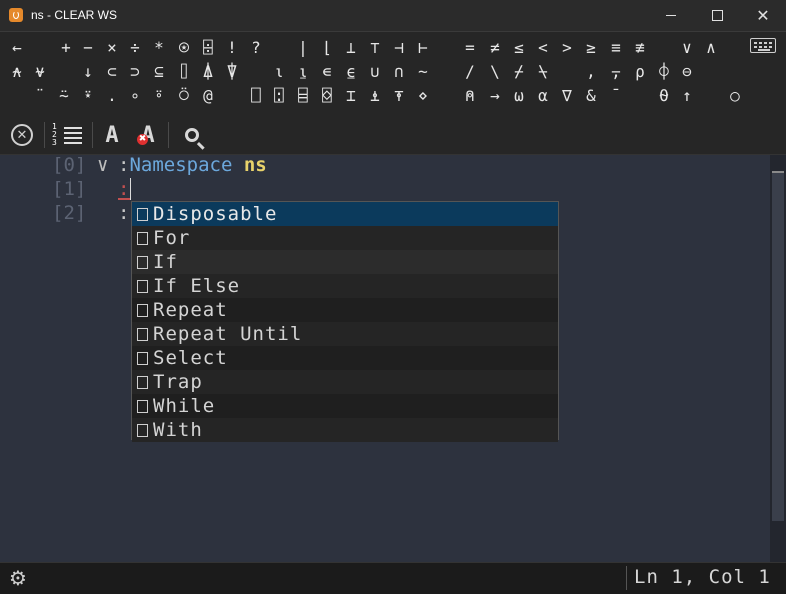  What do you see at coordinates (327, 96) in the screenshot?
I see `symbol-key: ⌺` at bounding box center [327, 96].